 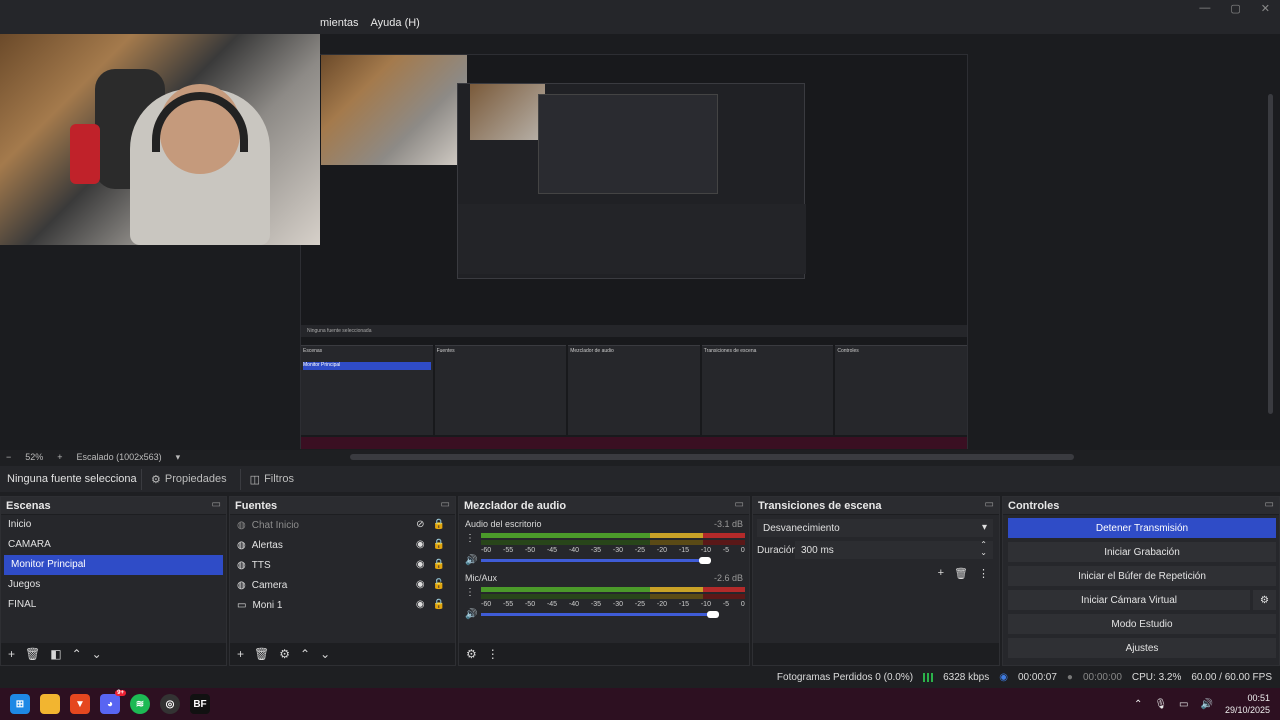 What do you see at coordinates (983, 549) in the screenshot?
I see `spin-arrows-icon: ⌃ ⌄` at bounding box center [983, 549].